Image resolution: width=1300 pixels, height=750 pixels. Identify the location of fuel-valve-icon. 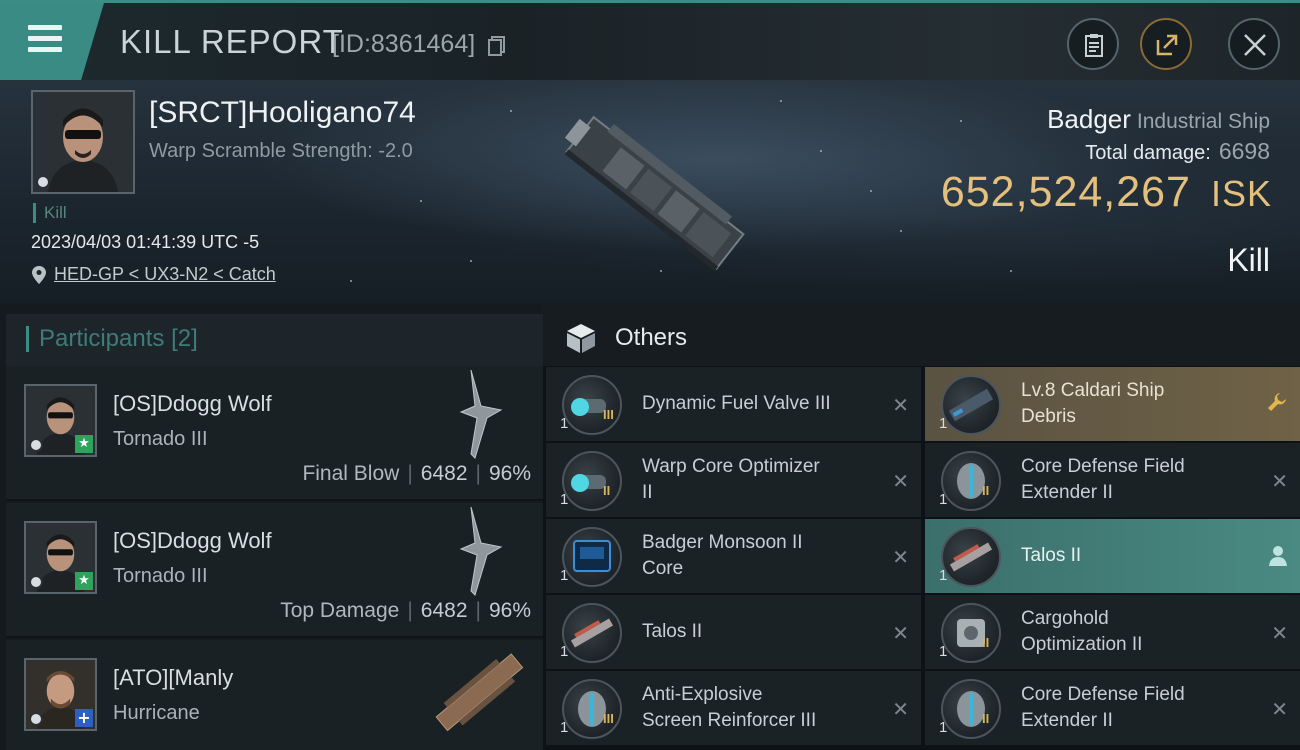
(592, 405).